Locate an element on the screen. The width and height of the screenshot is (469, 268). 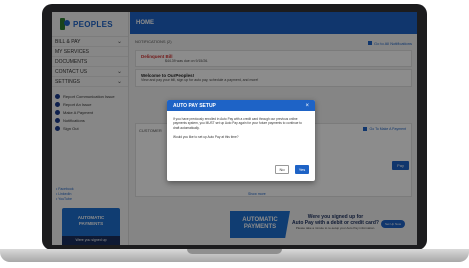
modal-buttons: No Yes is located at coordinates (292, 169).